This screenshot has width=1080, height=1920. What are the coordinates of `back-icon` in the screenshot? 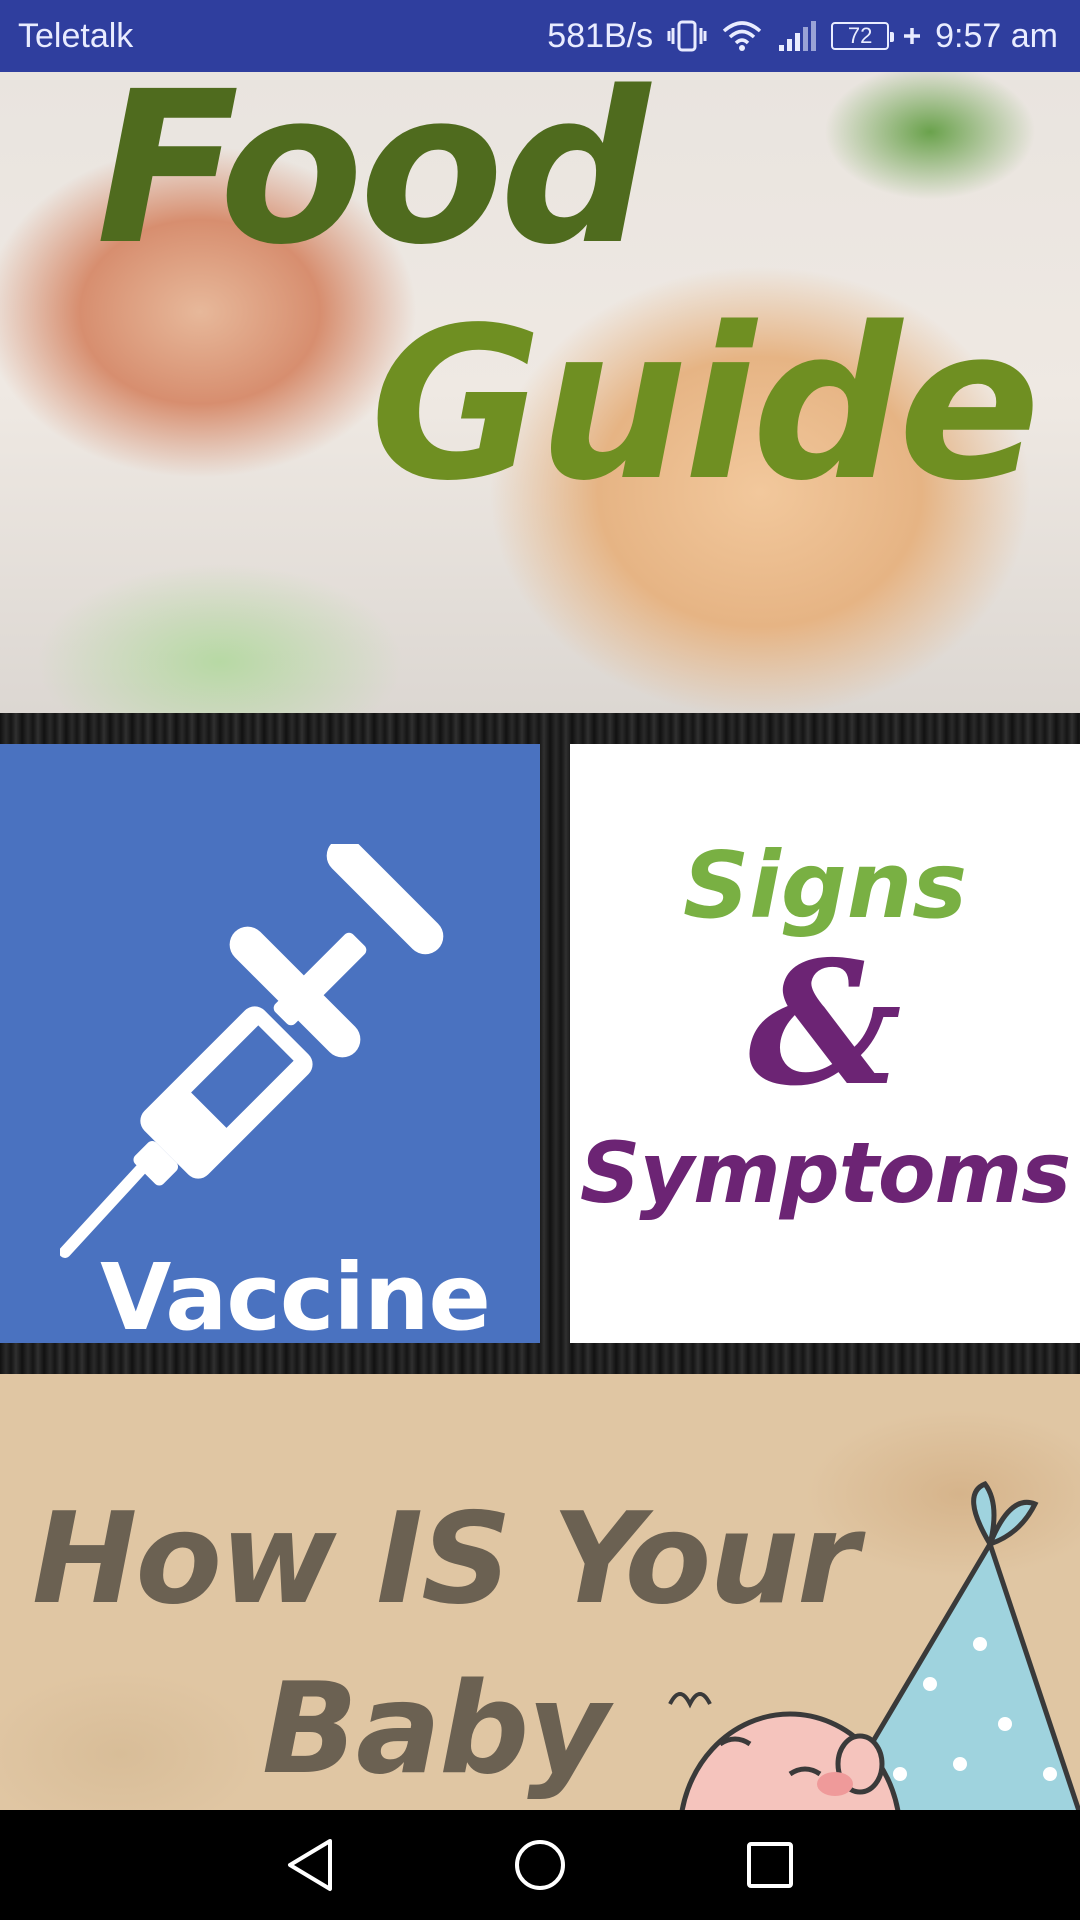 It's located at (310, 1865).